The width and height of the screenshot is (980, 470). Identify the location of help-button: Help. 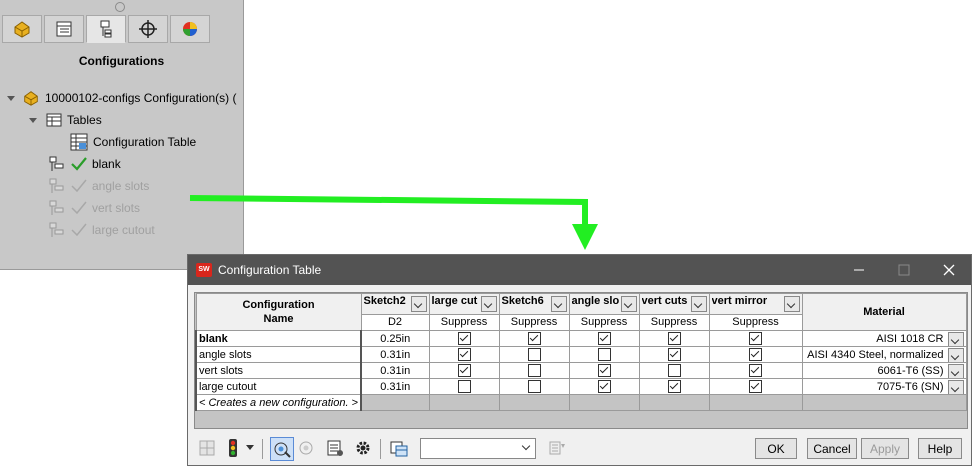
(940, 448).